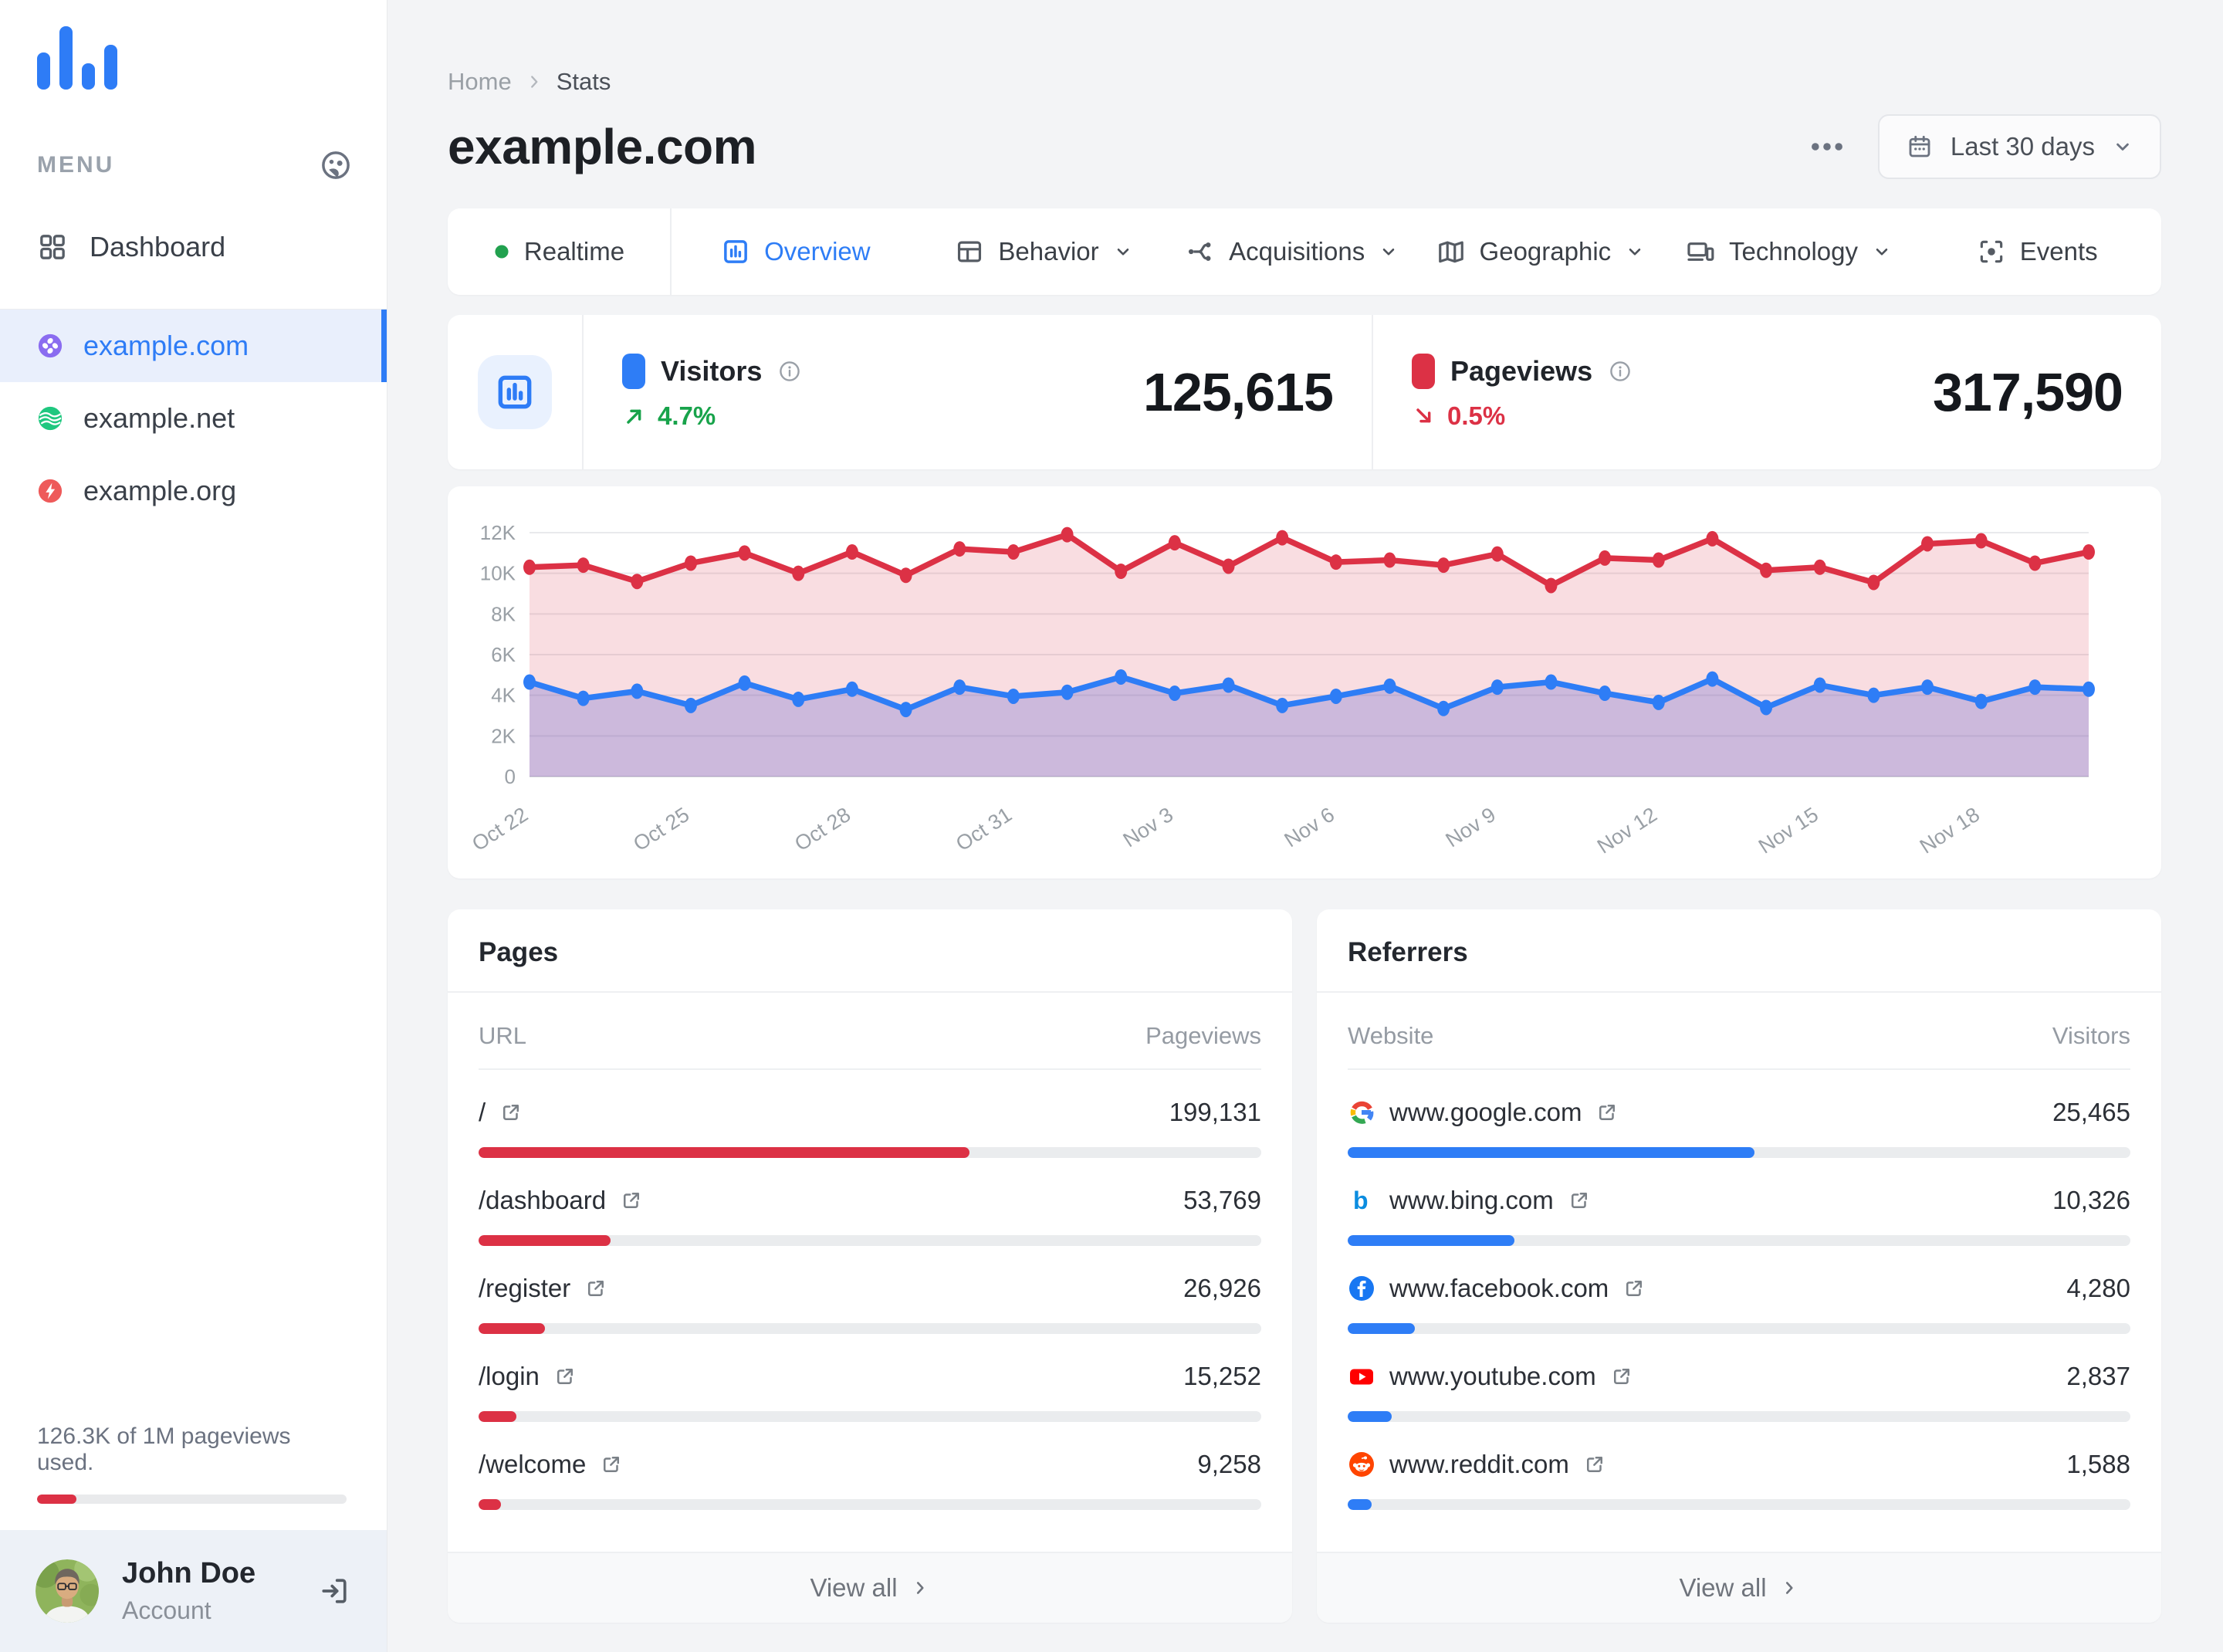 The image size is (2223, 1652). Describe the element at coordinates (1739, 951) in the screenshot. I see `referrers-title: Referrers` at that location.